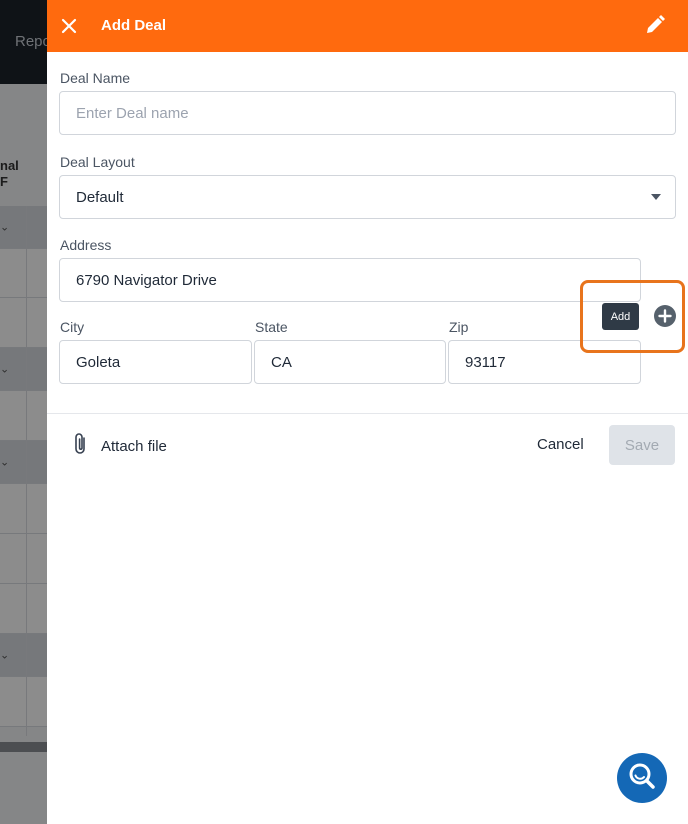 This screenshot has width=688, height=824. I want to click on save-button: Save, so click(642, 445).